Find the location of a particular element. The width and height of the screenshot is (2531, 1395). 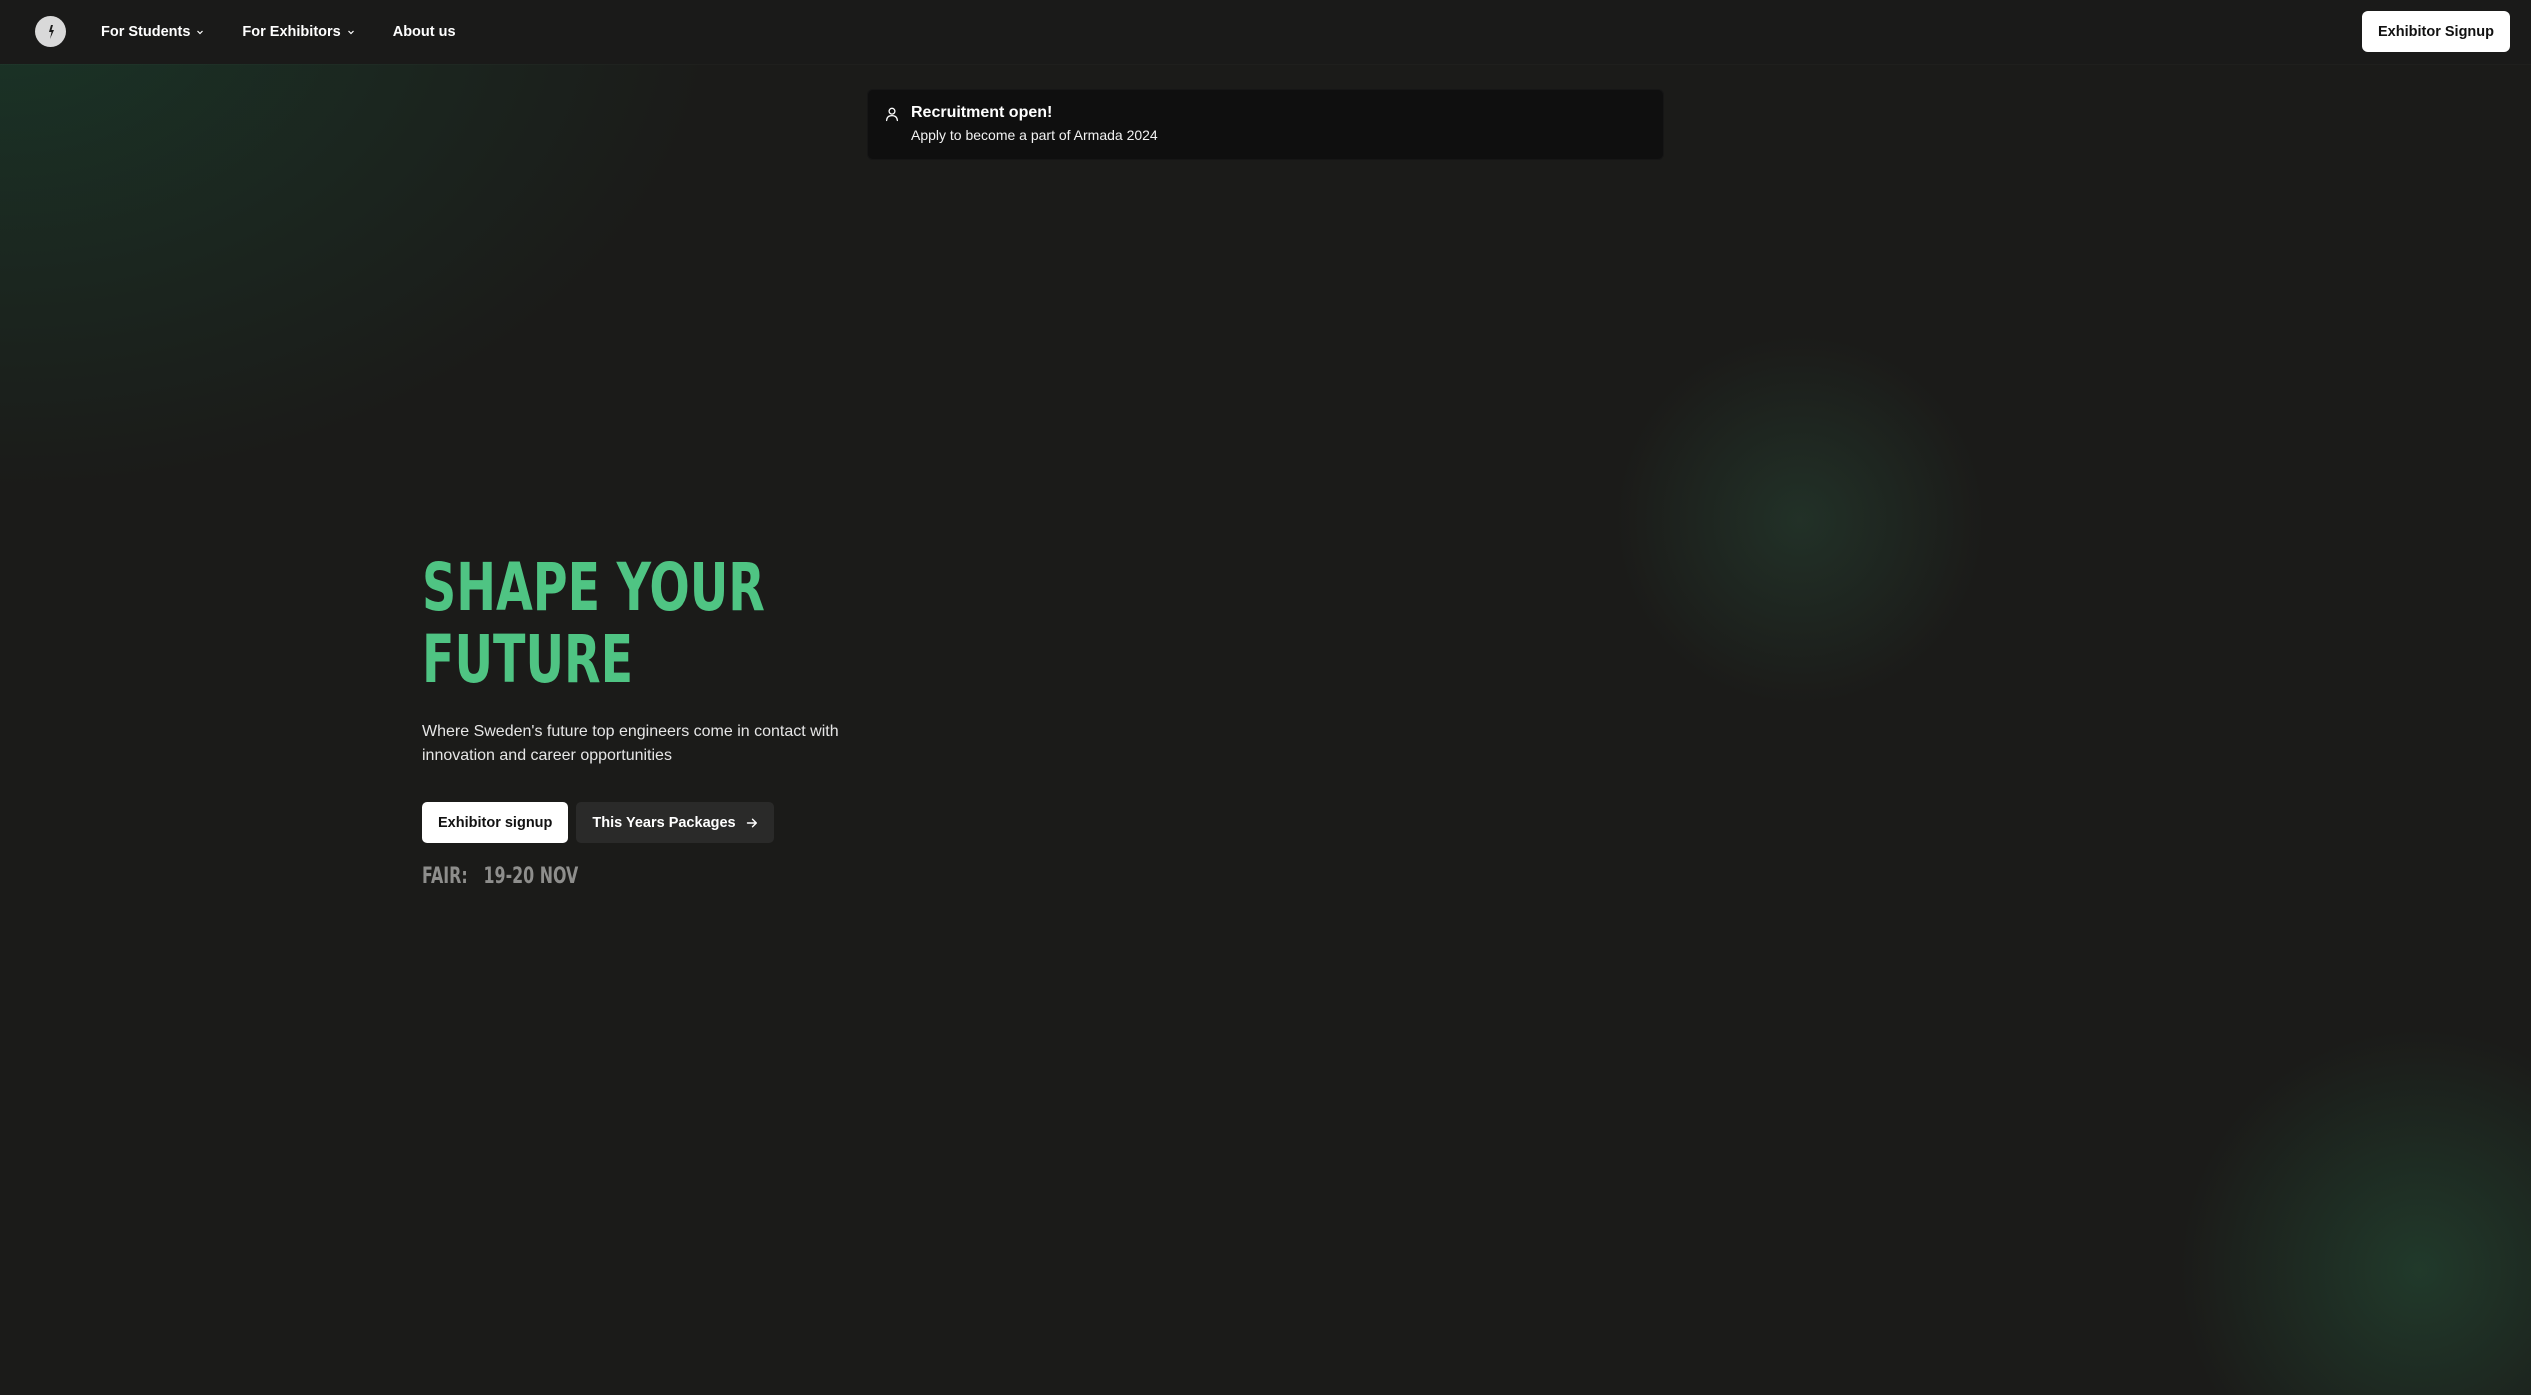

fair-label: FAIR: is located at coordinates (445, 876).